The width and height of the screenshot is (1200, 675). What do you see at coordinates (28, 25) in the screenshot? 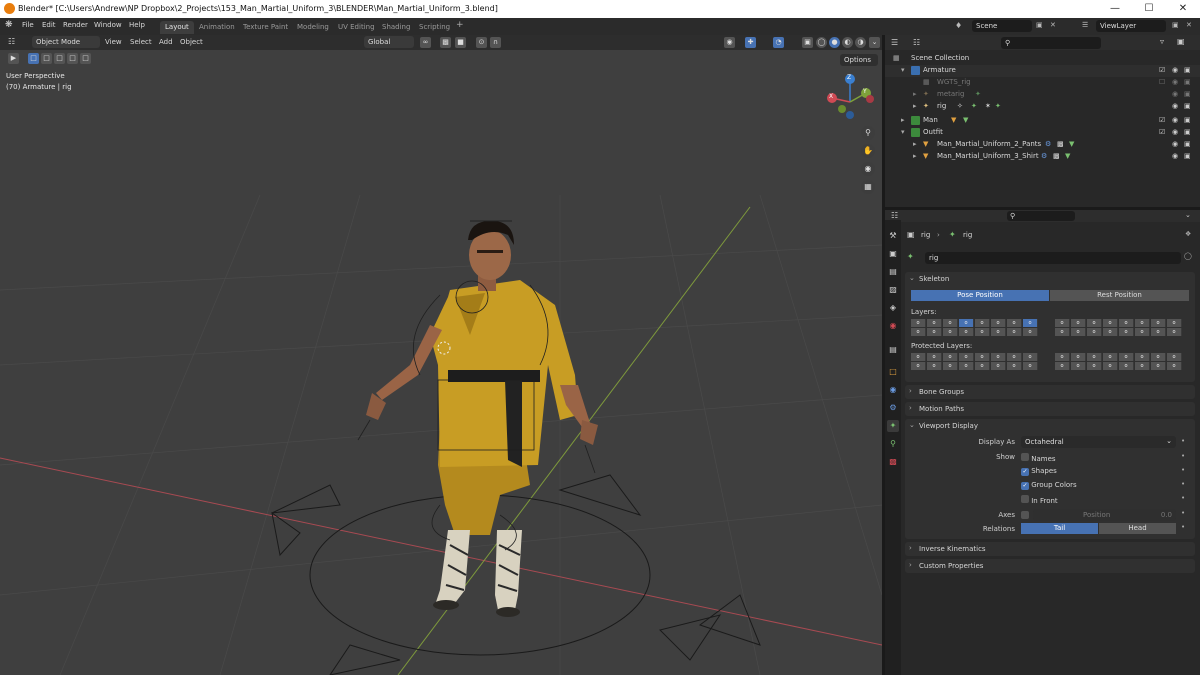
I see `menu-file: File` at bounding box center [28, 25].